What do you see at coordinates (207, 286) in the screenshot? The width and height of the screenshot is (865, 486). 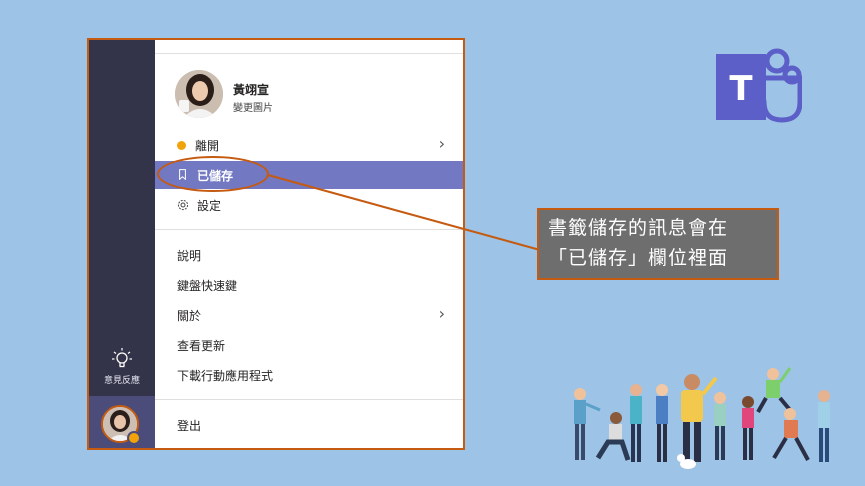 I see `keyboard-shortcuts-label: 鍵盤快速鍵` at bounding box center [207, 286].